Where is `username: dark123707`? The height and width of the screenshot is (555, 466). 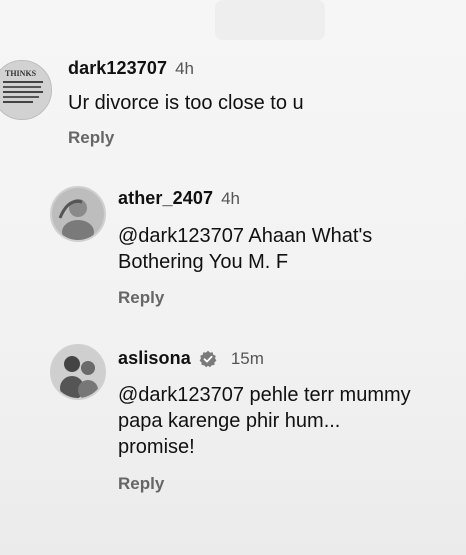 username: dark123707 is located at coordinates (117, 68).